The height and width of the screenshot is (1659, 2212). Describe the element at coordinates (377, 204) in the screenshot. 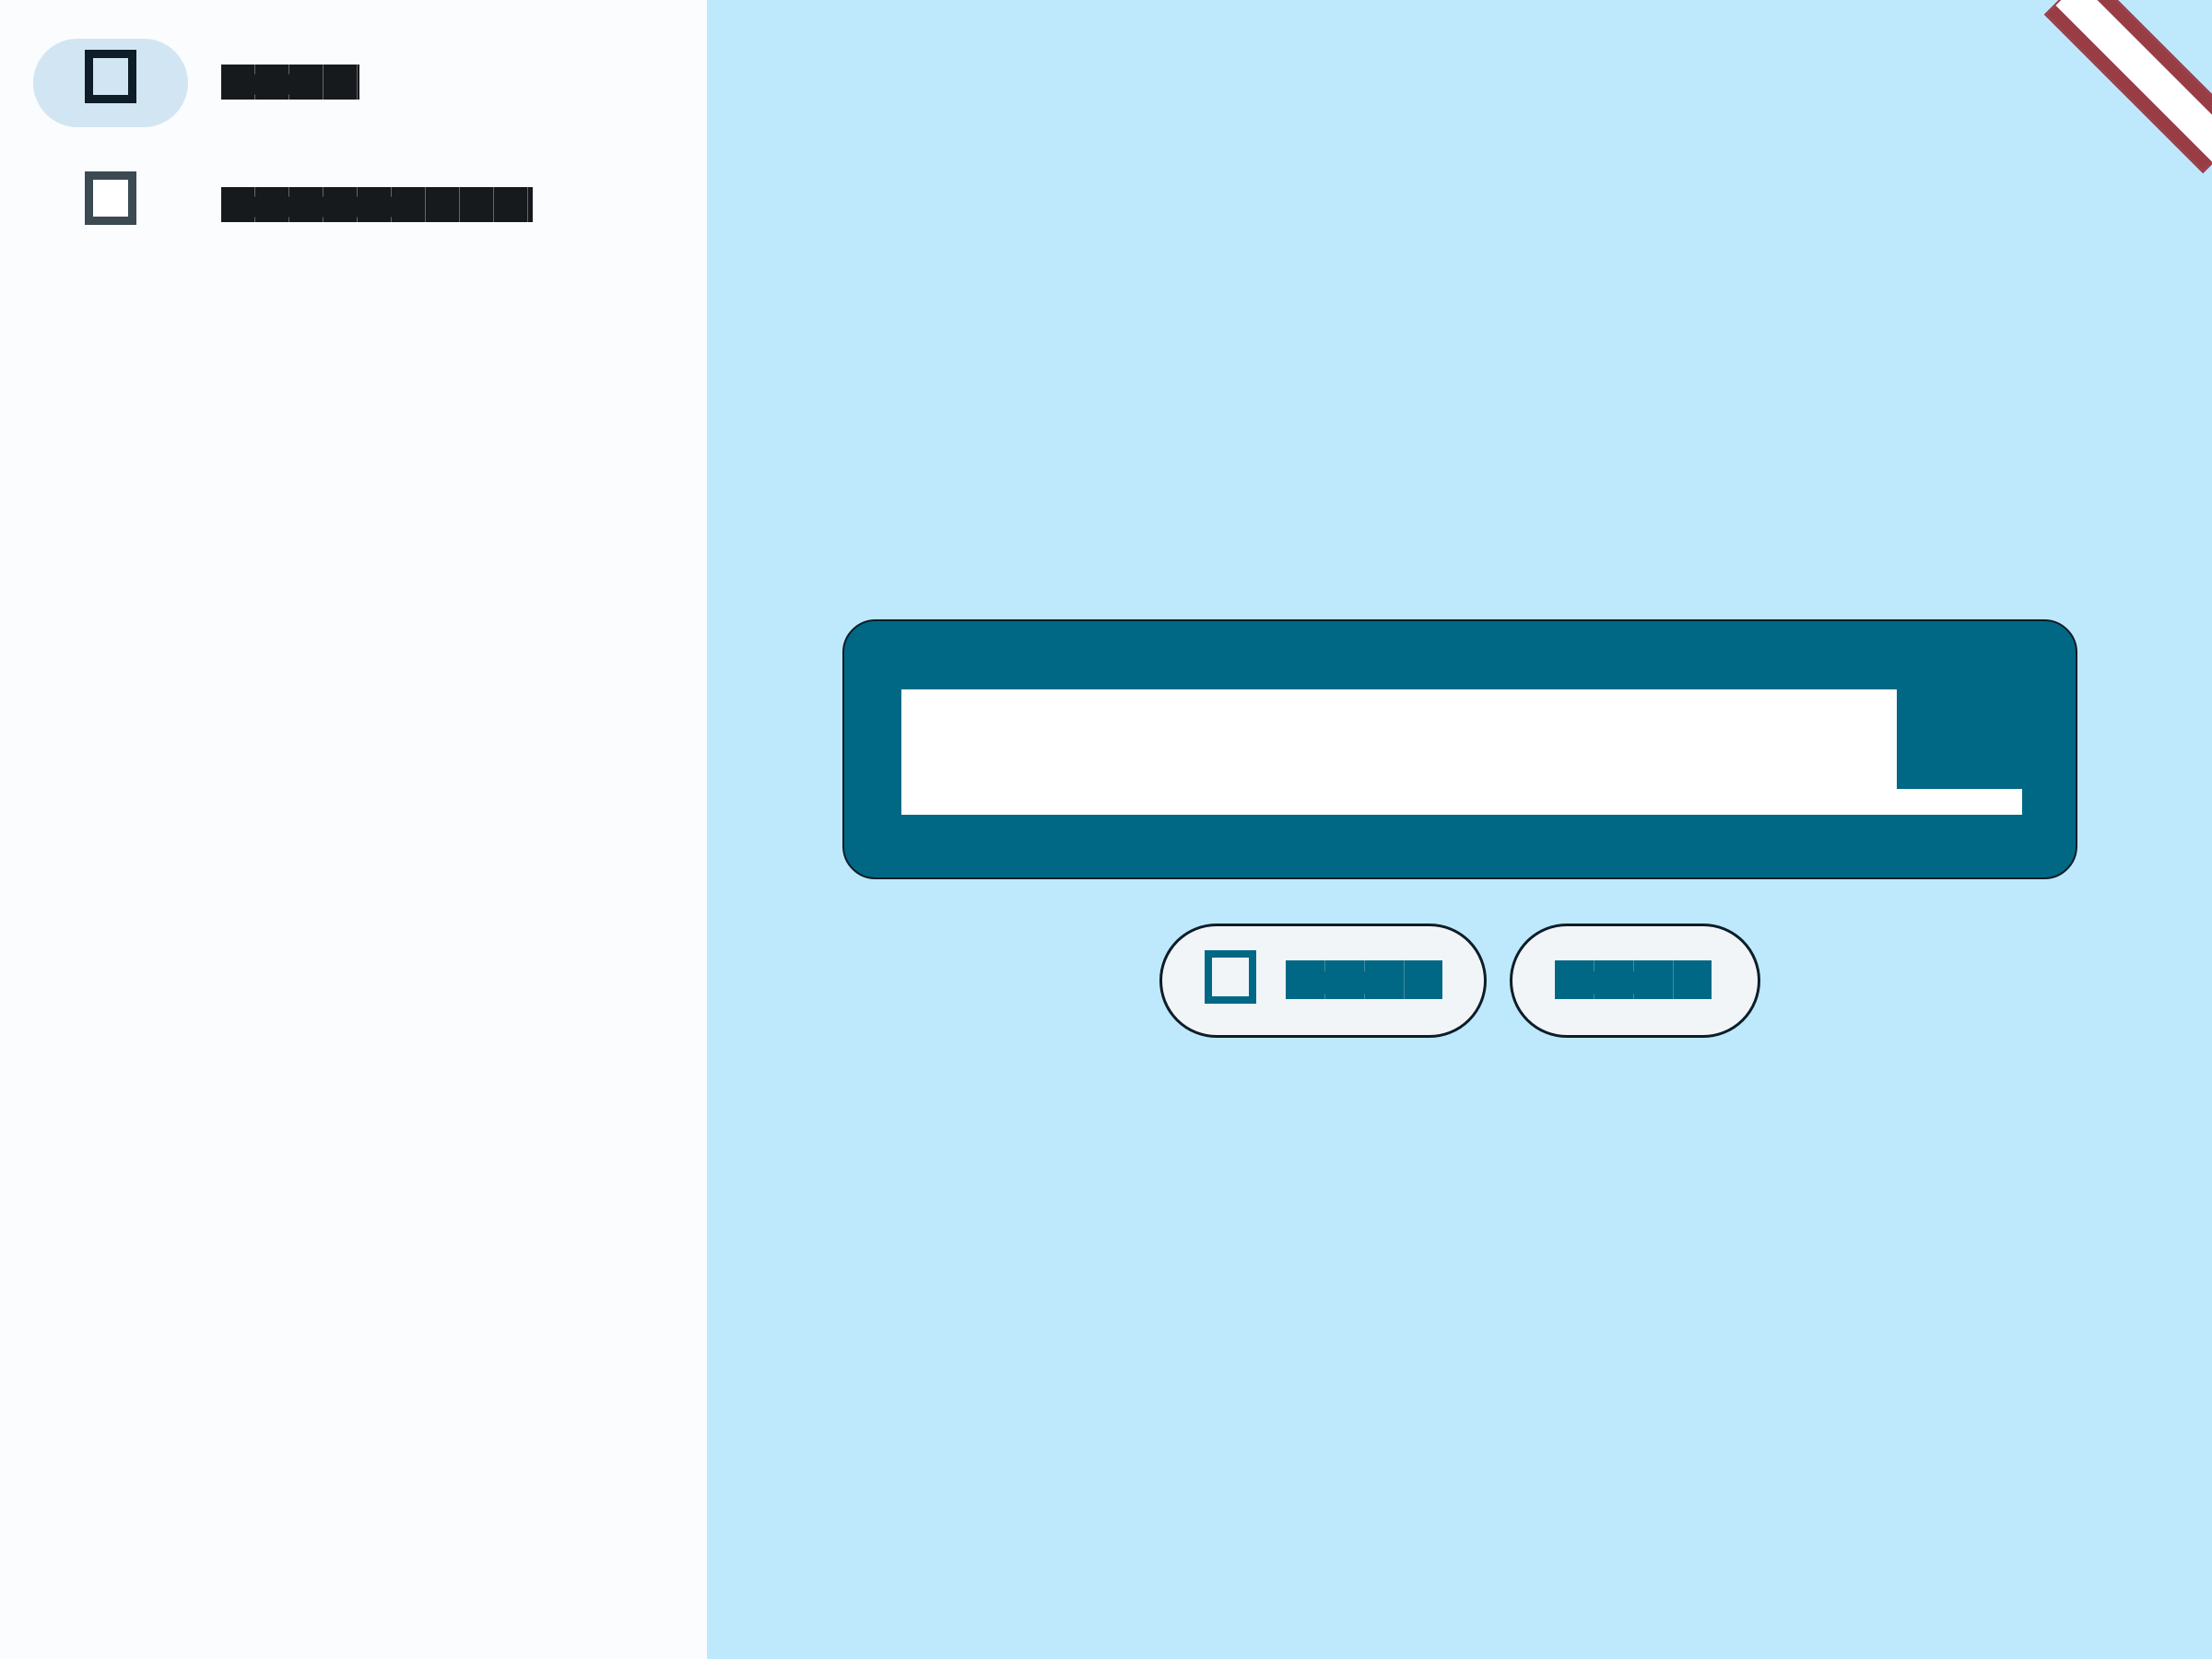

I see `sidebar-item-label: ■■■■■■■■■` at that location.